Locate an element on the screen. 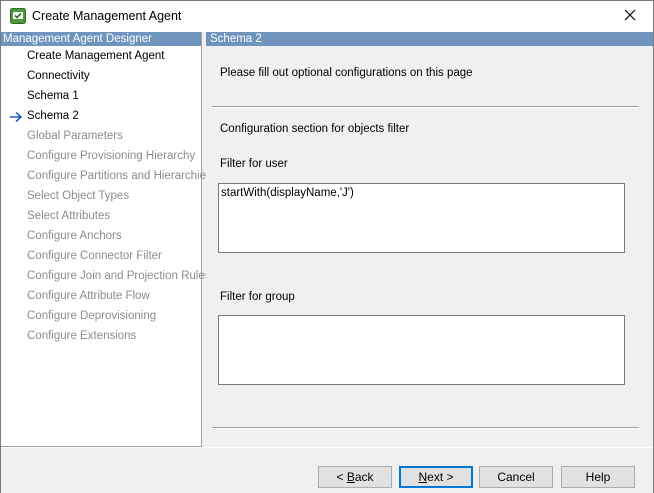  close-icon is located at coordinates (630, 16).